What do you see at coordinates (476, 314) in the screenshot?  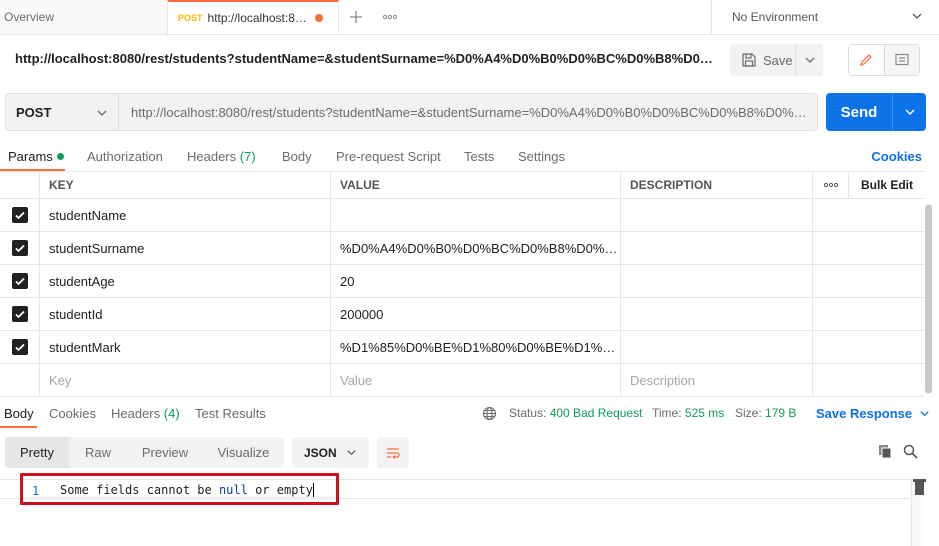 I see `param-value: 200000` at bounding box center [476, 314].